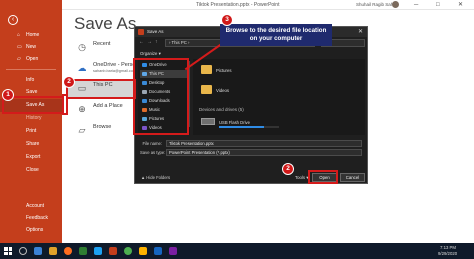 The image size is (474, 259). I want to click on rail-item-label: Info, so click(30, 80).